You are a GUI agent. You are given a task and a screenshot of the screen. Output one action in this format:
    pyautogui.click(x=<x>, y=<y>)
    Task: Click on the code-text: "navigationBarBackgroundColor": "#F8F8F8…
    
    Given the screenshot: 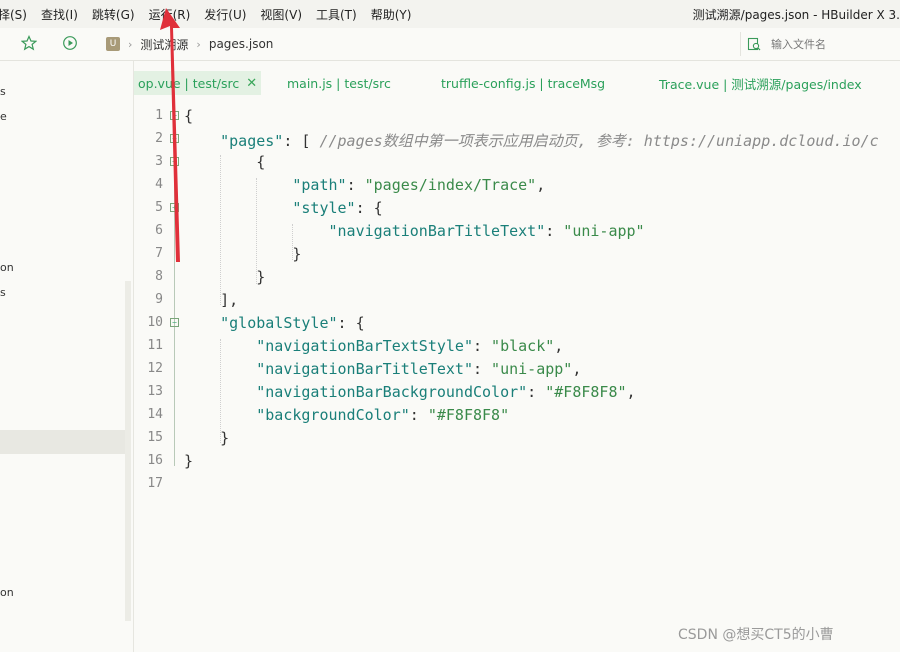 What is the action you would take?
    pyautogui.click(x=410, y=392)
    